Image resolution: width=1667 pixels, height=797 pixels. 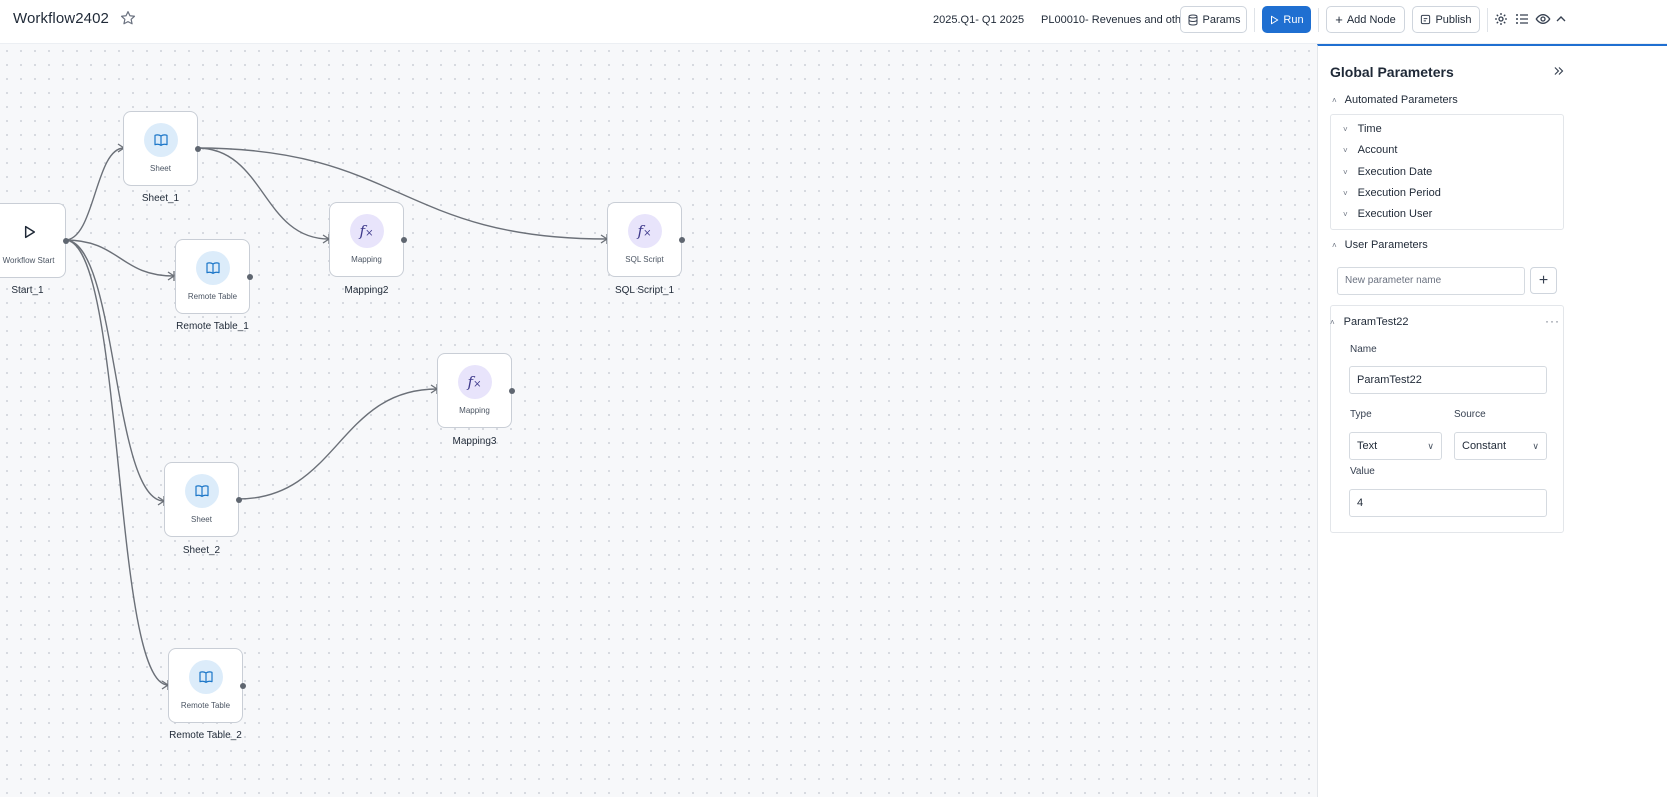 I want to click on run-button: Run, so click(x=1286, y=19).